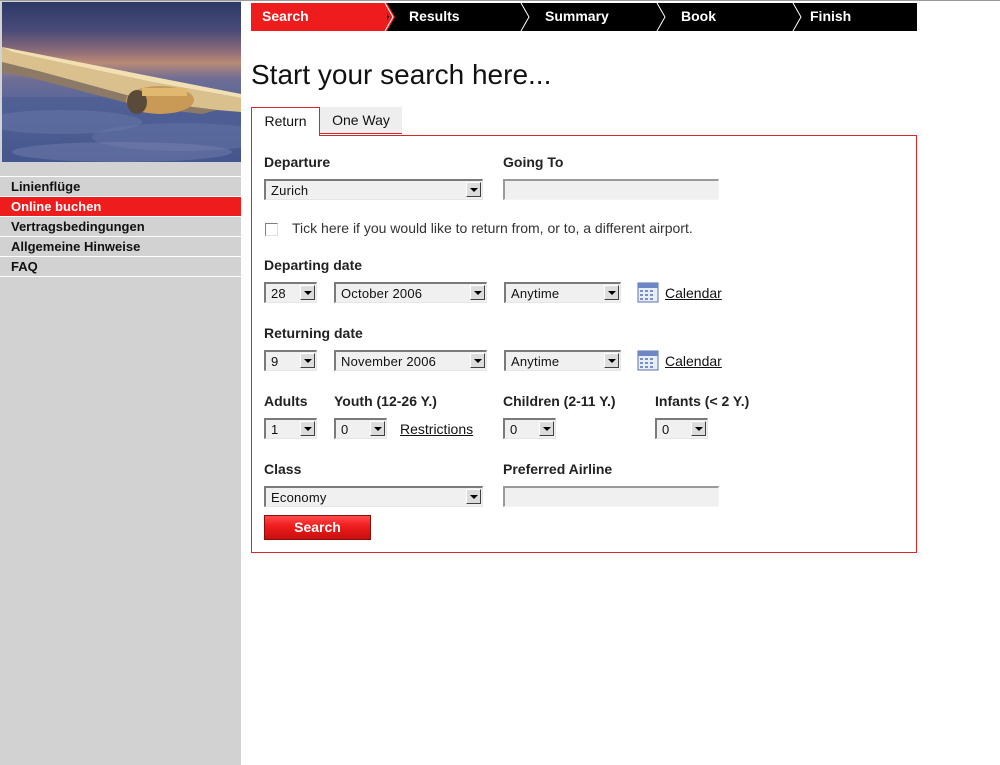  Describe the element at coordinates (693, 293) in the screenshot. I see `departing-calendar-link: Calendar` at that location.